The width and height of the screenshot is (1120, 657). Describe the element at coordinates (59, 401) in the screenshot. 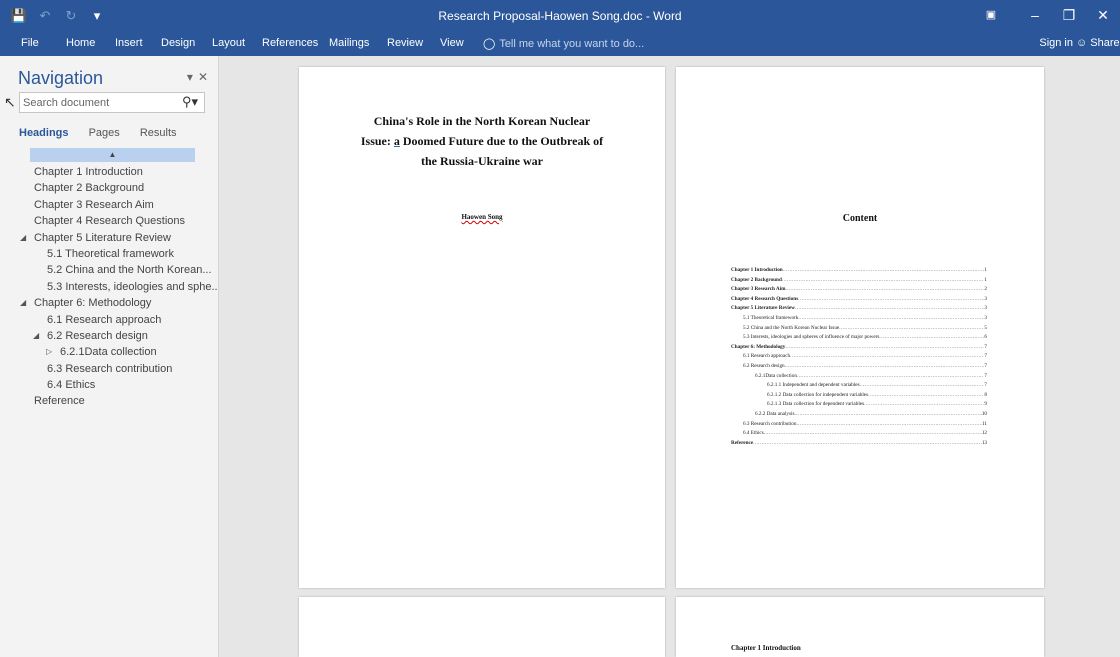

I see `heading-label: Reference` at that location.